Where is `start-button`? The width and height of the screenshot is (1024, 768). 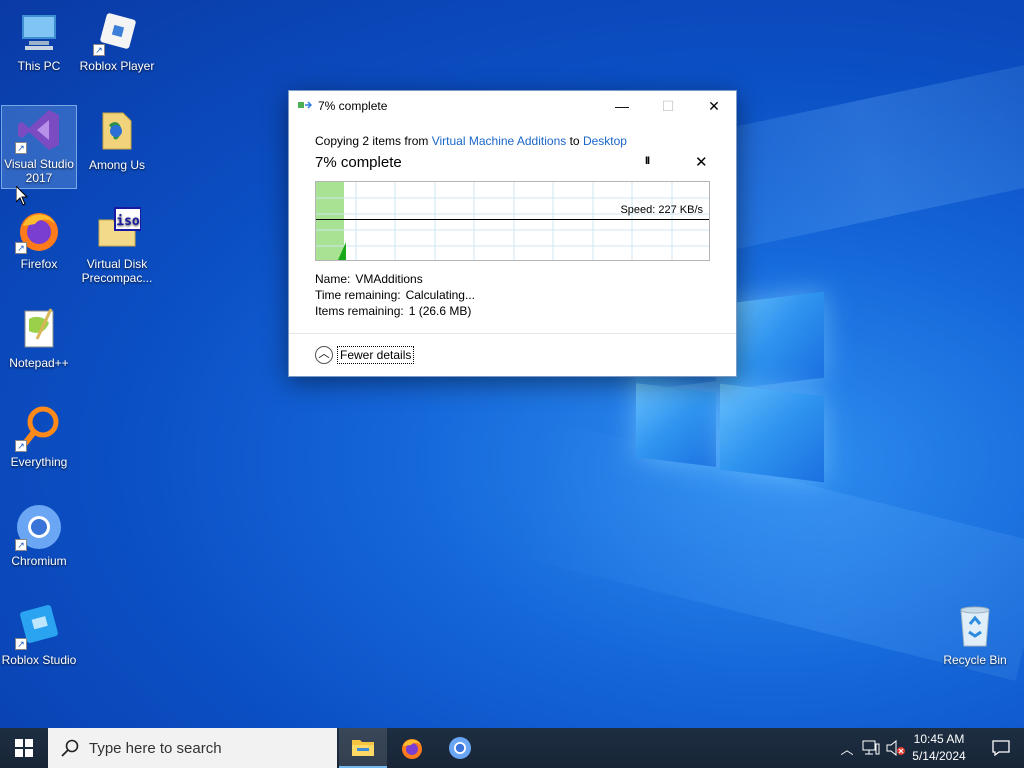 start-button is located at coordinates (24, 748).